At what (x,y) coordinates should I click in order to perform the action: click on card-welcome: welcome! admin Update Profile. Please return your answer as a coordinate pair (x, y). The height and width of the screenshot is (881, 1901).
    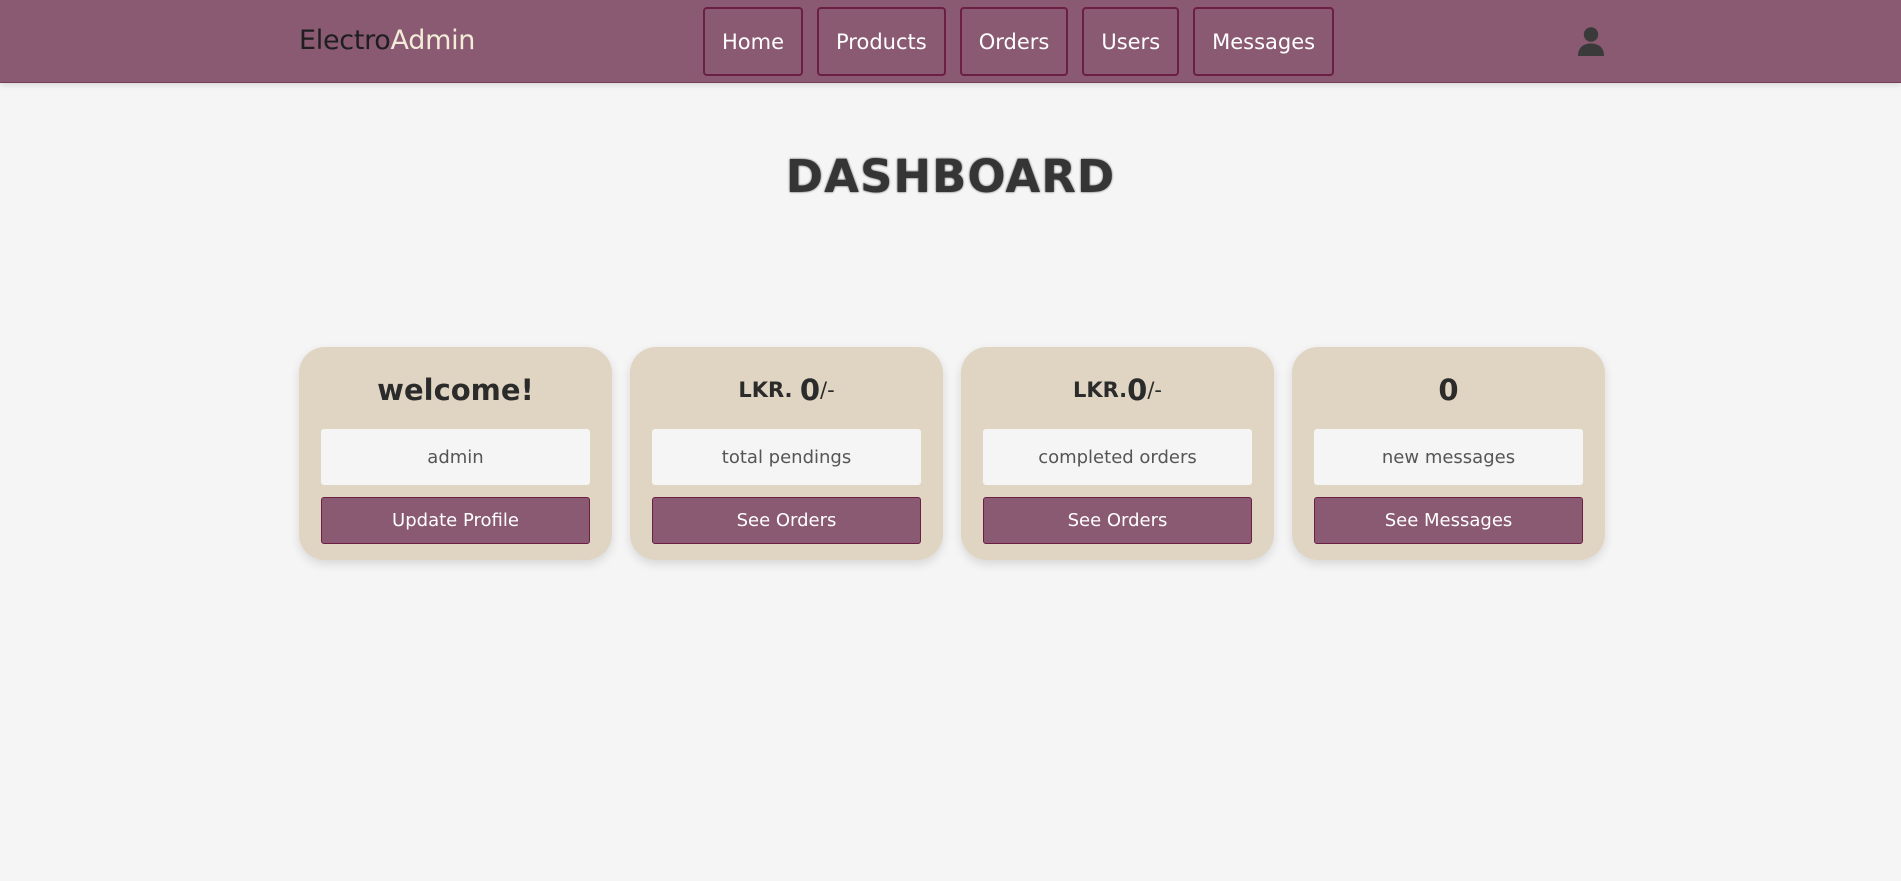
    Looking at the image, I should click on (455, 453).